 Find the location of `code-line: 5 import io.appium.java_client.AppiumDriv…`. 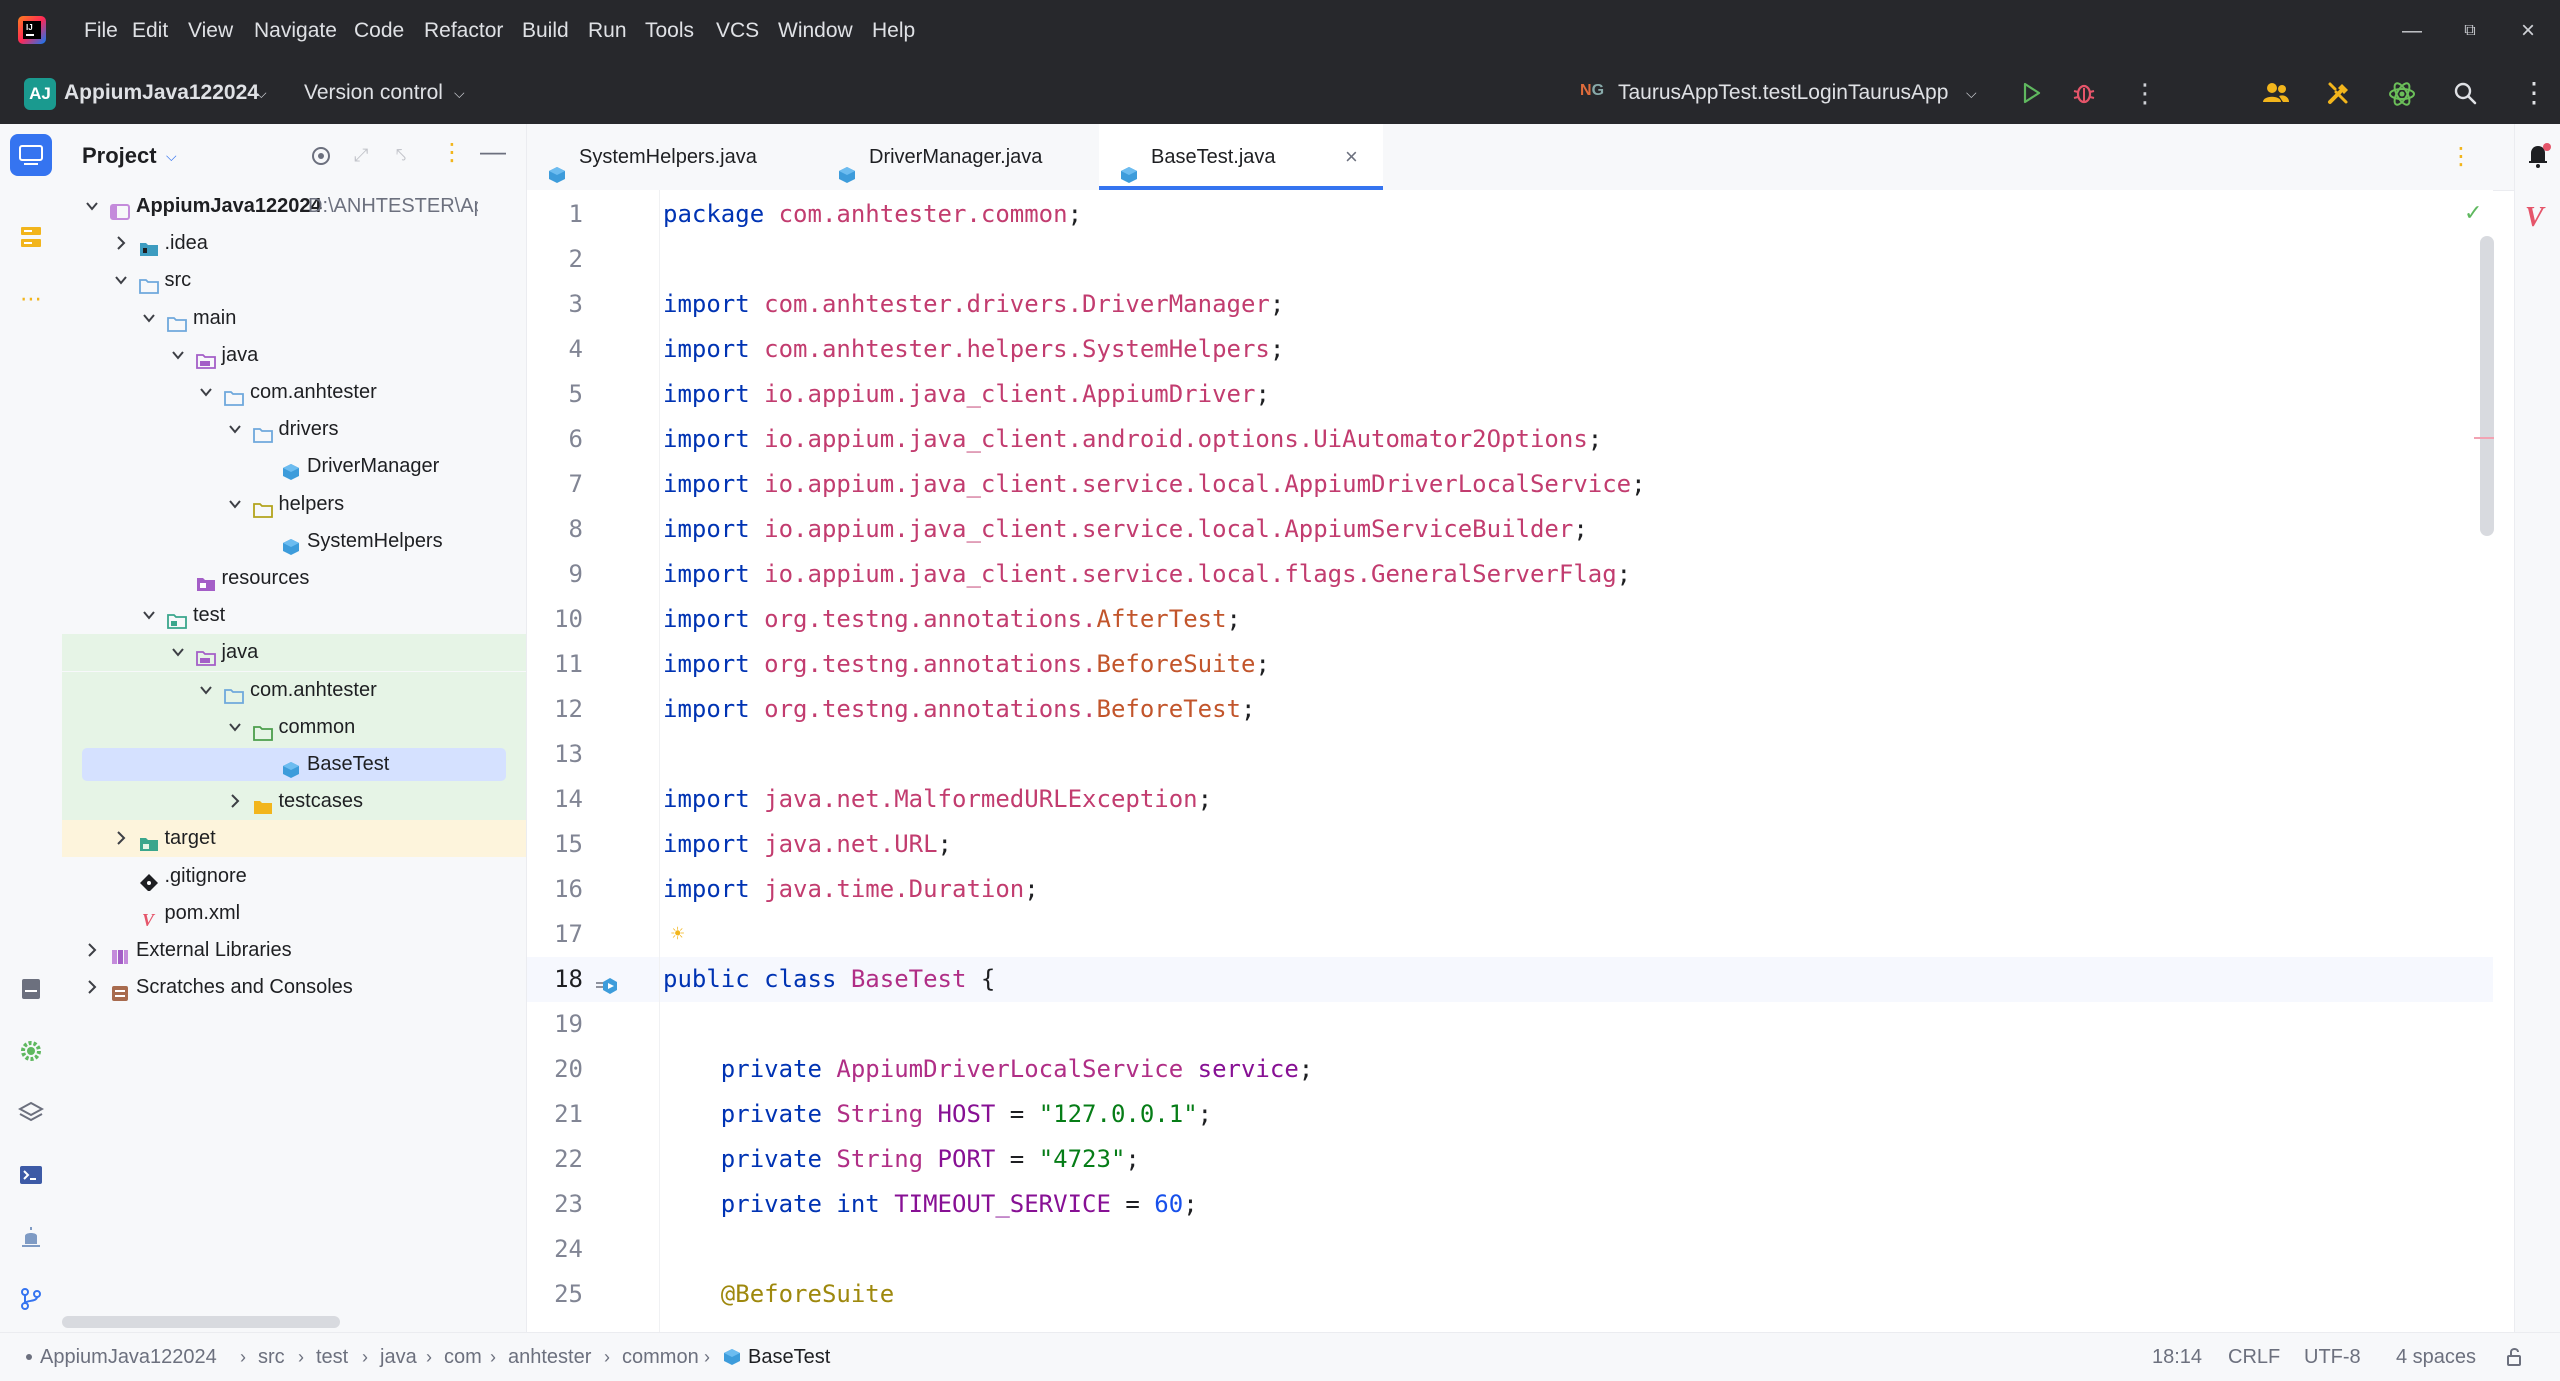

code-line: 5 import io.appium.java_client.AppiumDriv… is located at coordinates (1510, 394).